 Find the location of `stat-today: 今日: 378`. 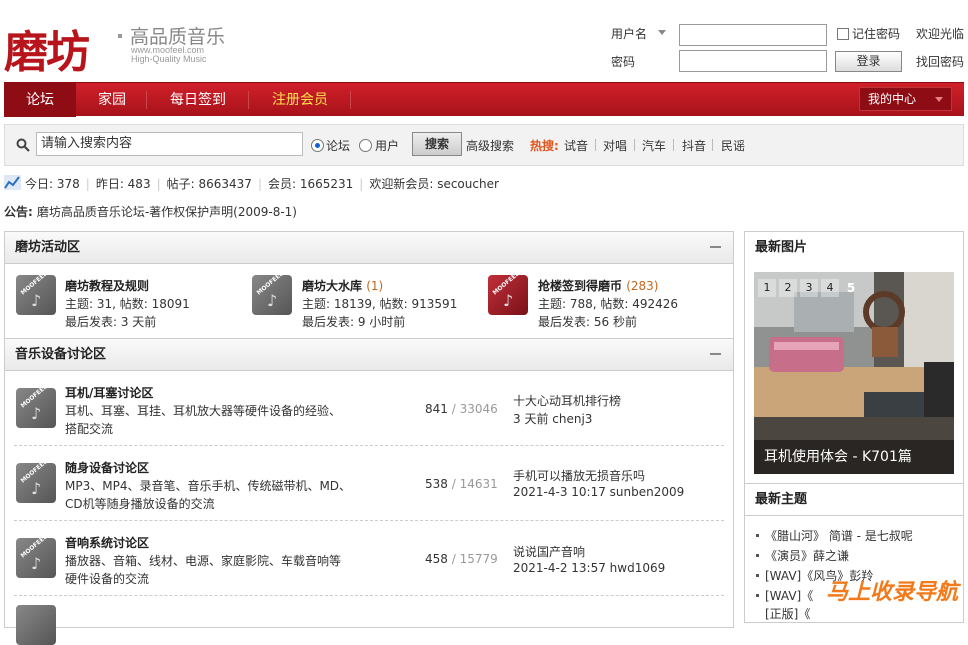

stat-today: 今日: 378 is located at coordinates (52, 184).